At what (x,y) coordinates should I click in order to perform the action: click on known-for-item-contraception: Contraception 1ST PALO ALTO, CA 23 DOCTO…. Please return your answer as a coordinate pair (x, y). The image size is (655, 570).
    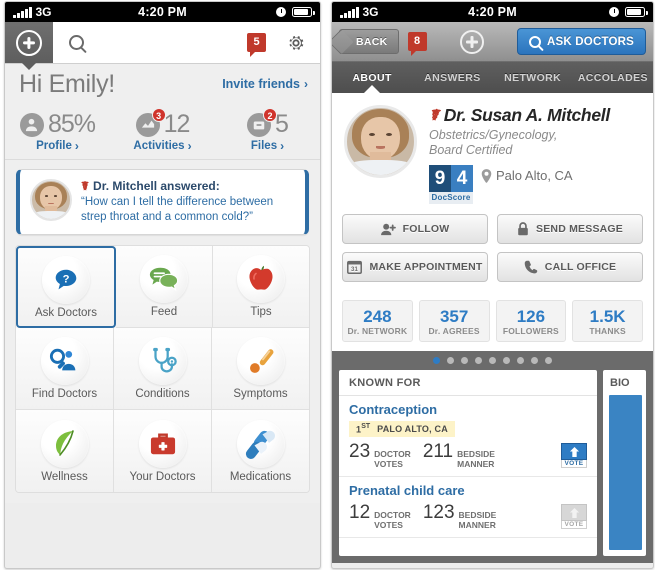
    Looking at the image, I should click on (468, 437).